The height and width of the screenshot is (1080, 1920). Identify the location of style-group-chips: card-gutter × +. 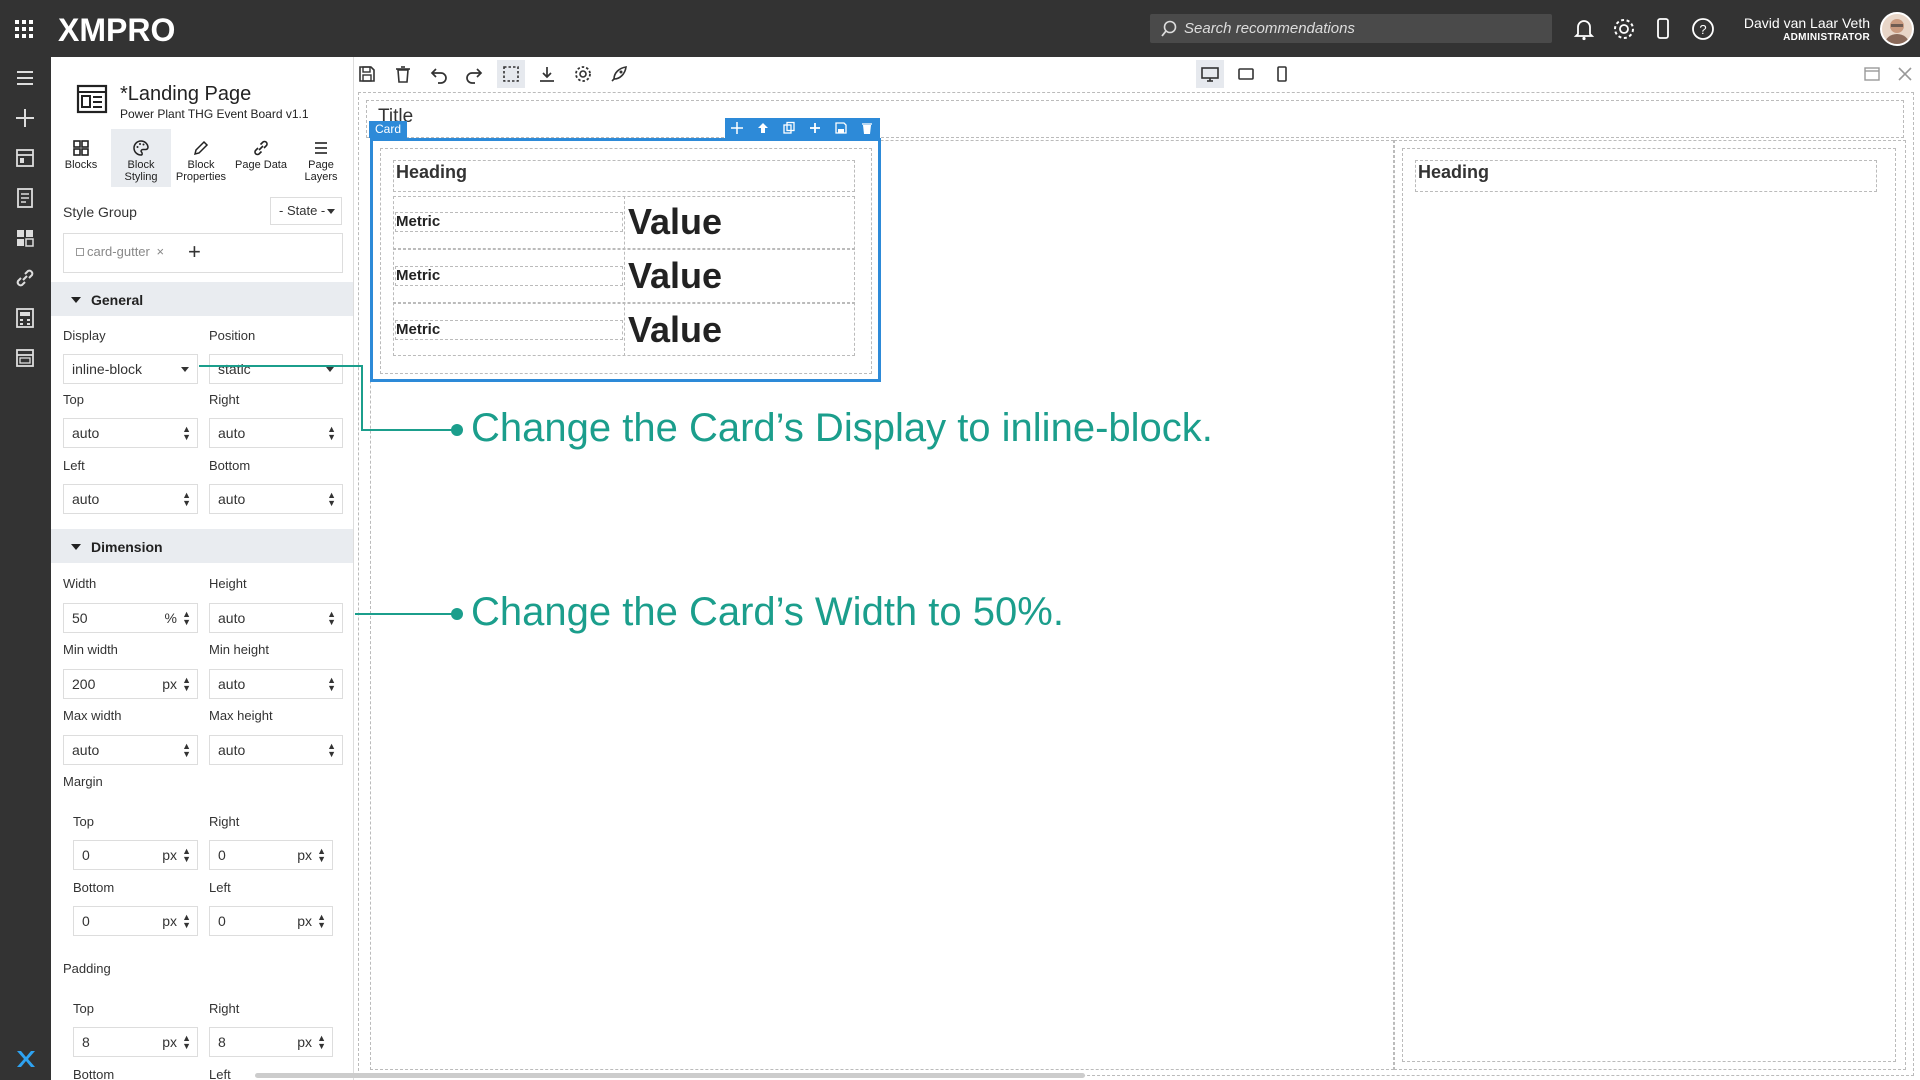
(203, 253).